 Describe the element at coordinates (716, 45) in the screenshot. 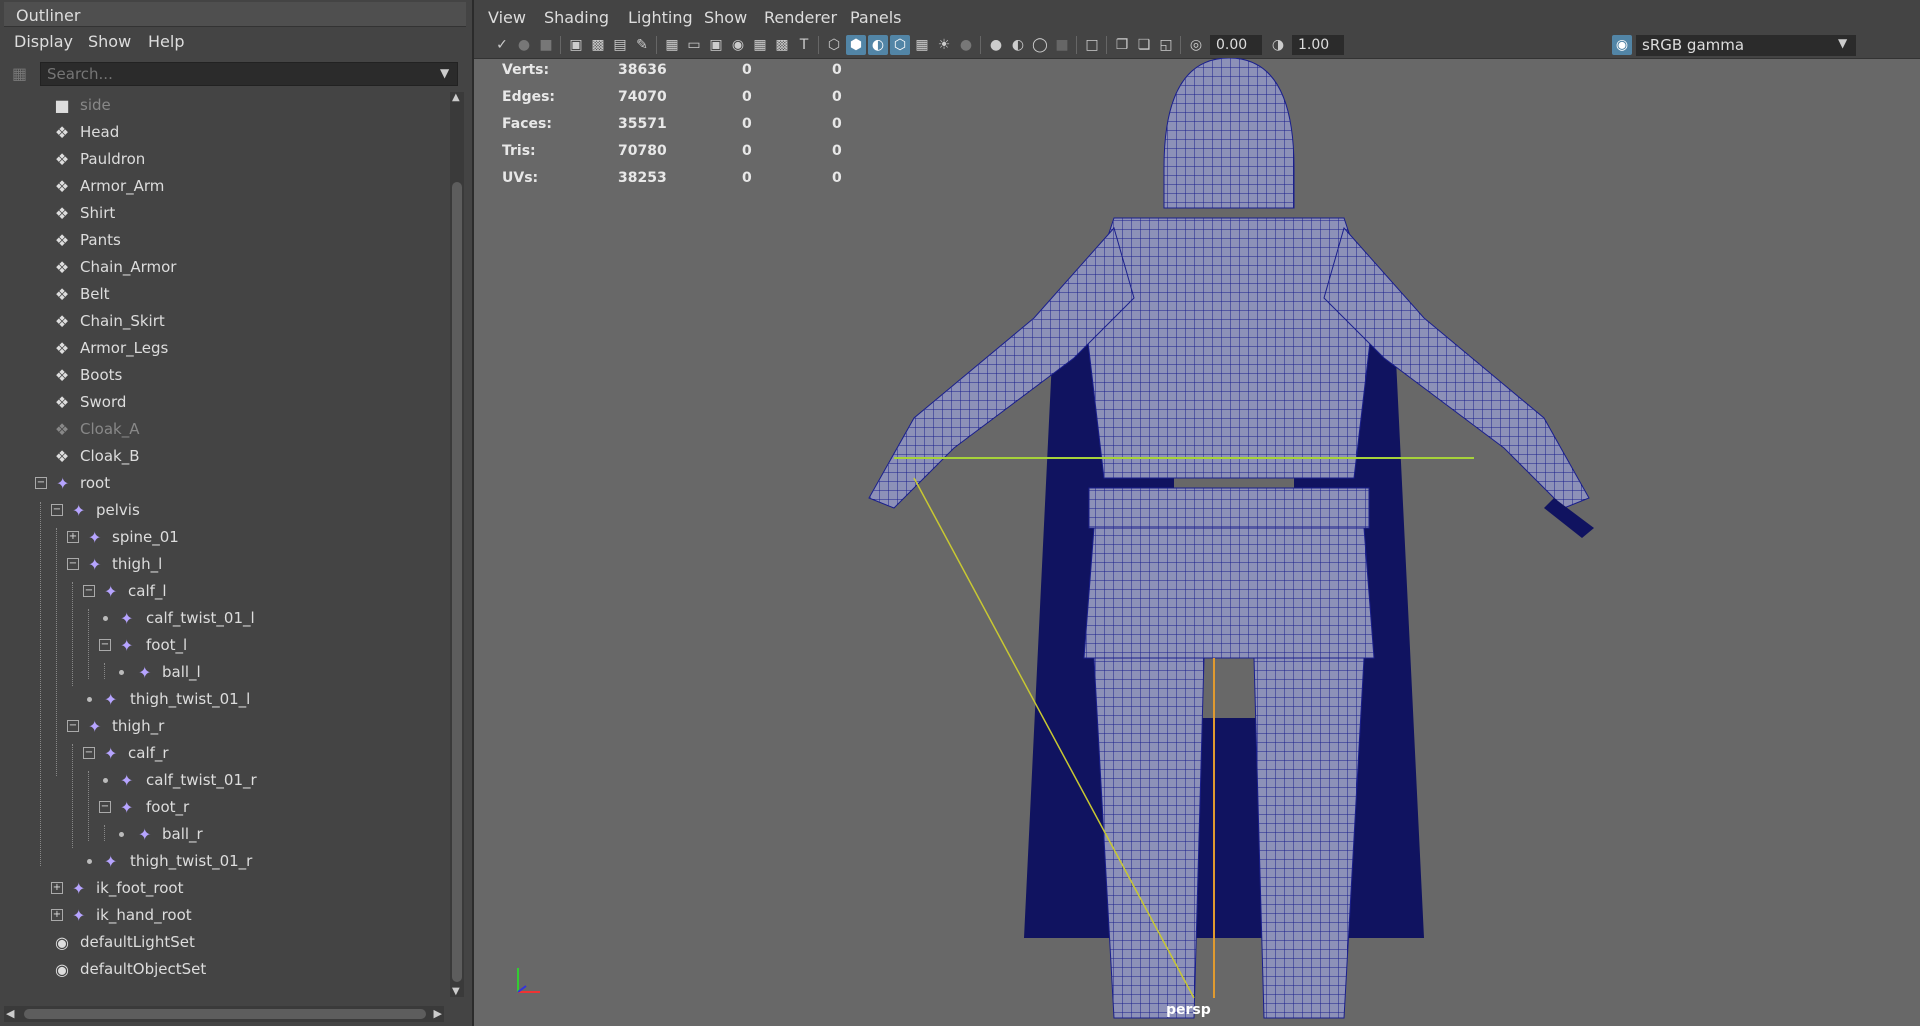

I see `resolution-gate-icon: ▣` at that location.